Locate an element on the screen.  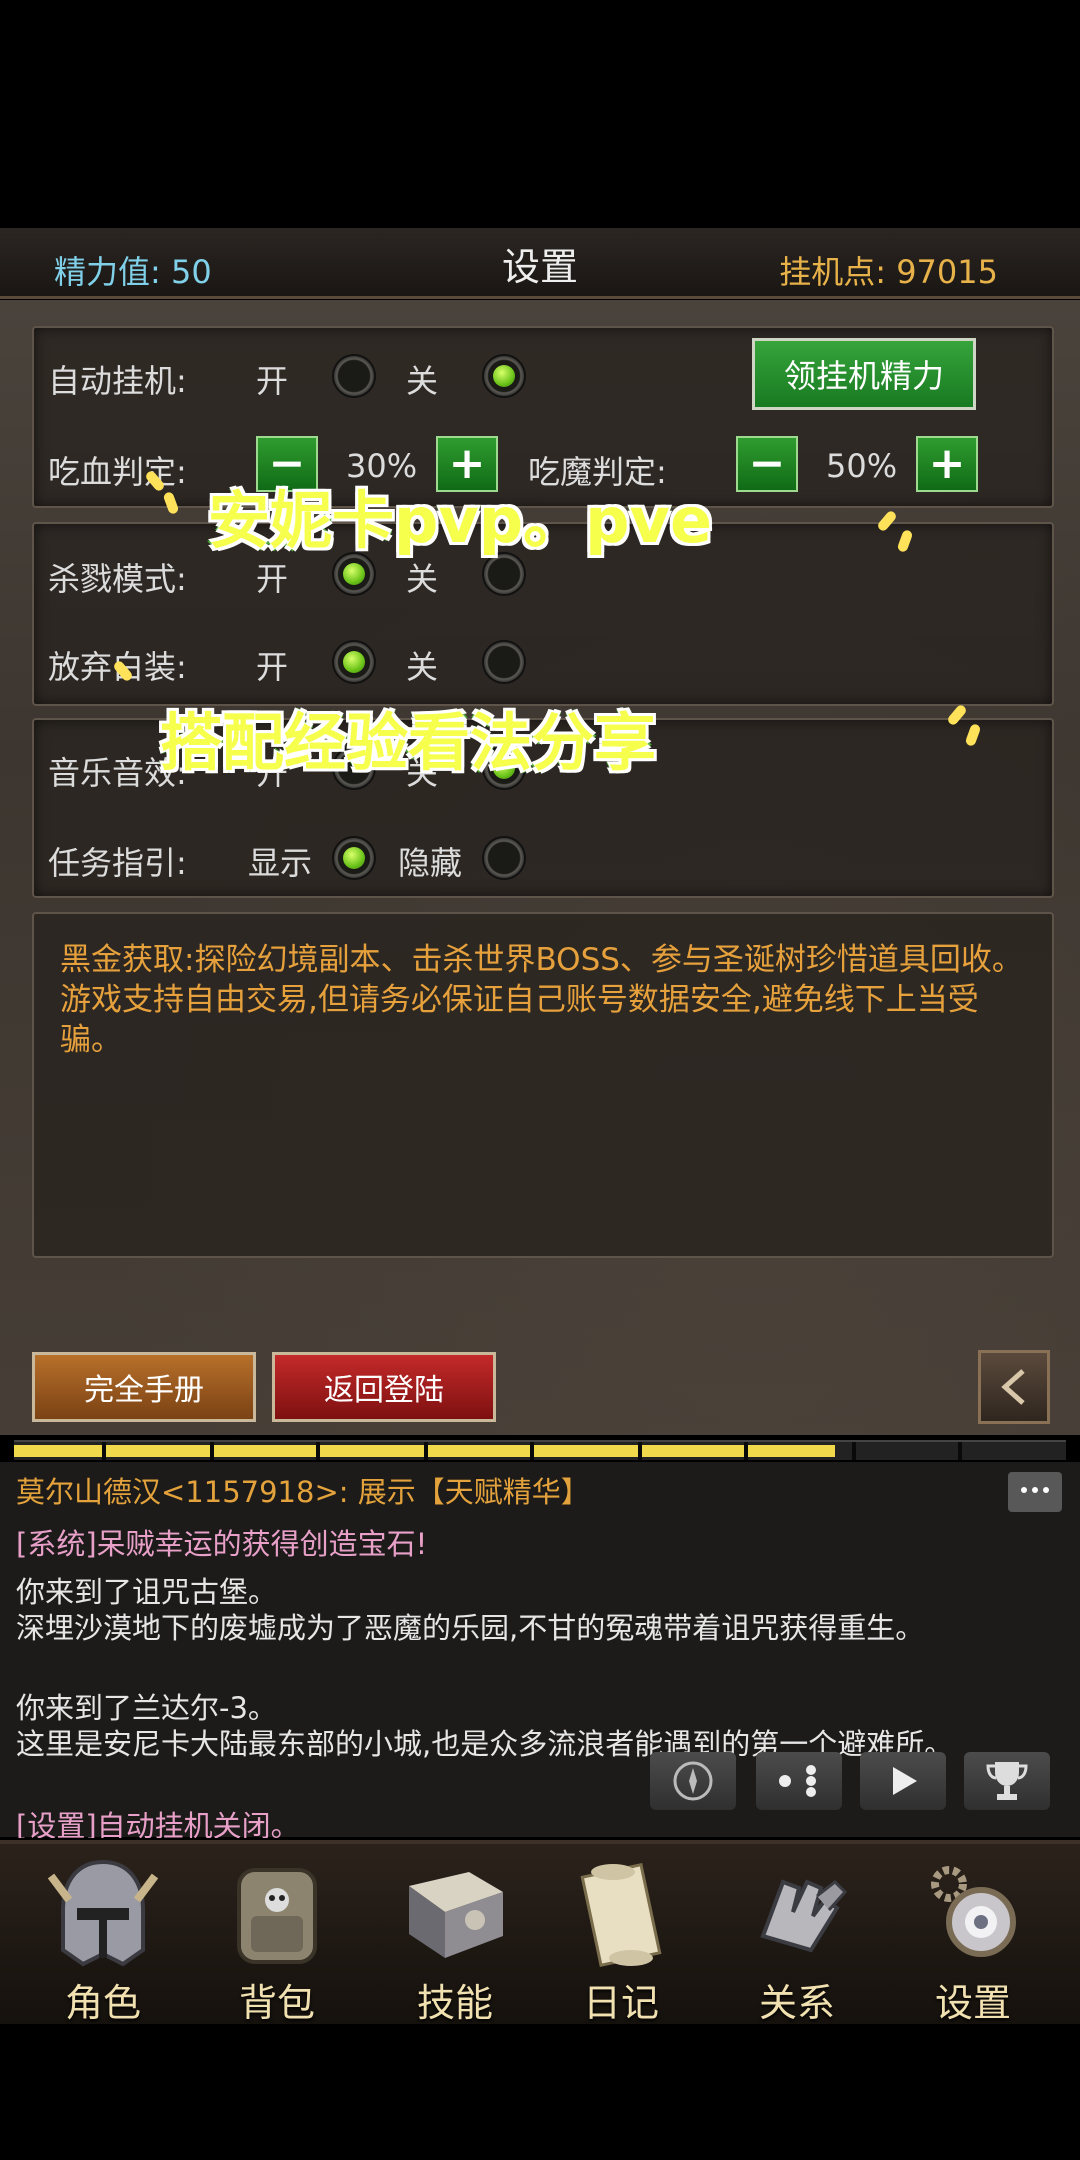
quest-guide-label: 任务指引: is located at coordinates (117, 863).